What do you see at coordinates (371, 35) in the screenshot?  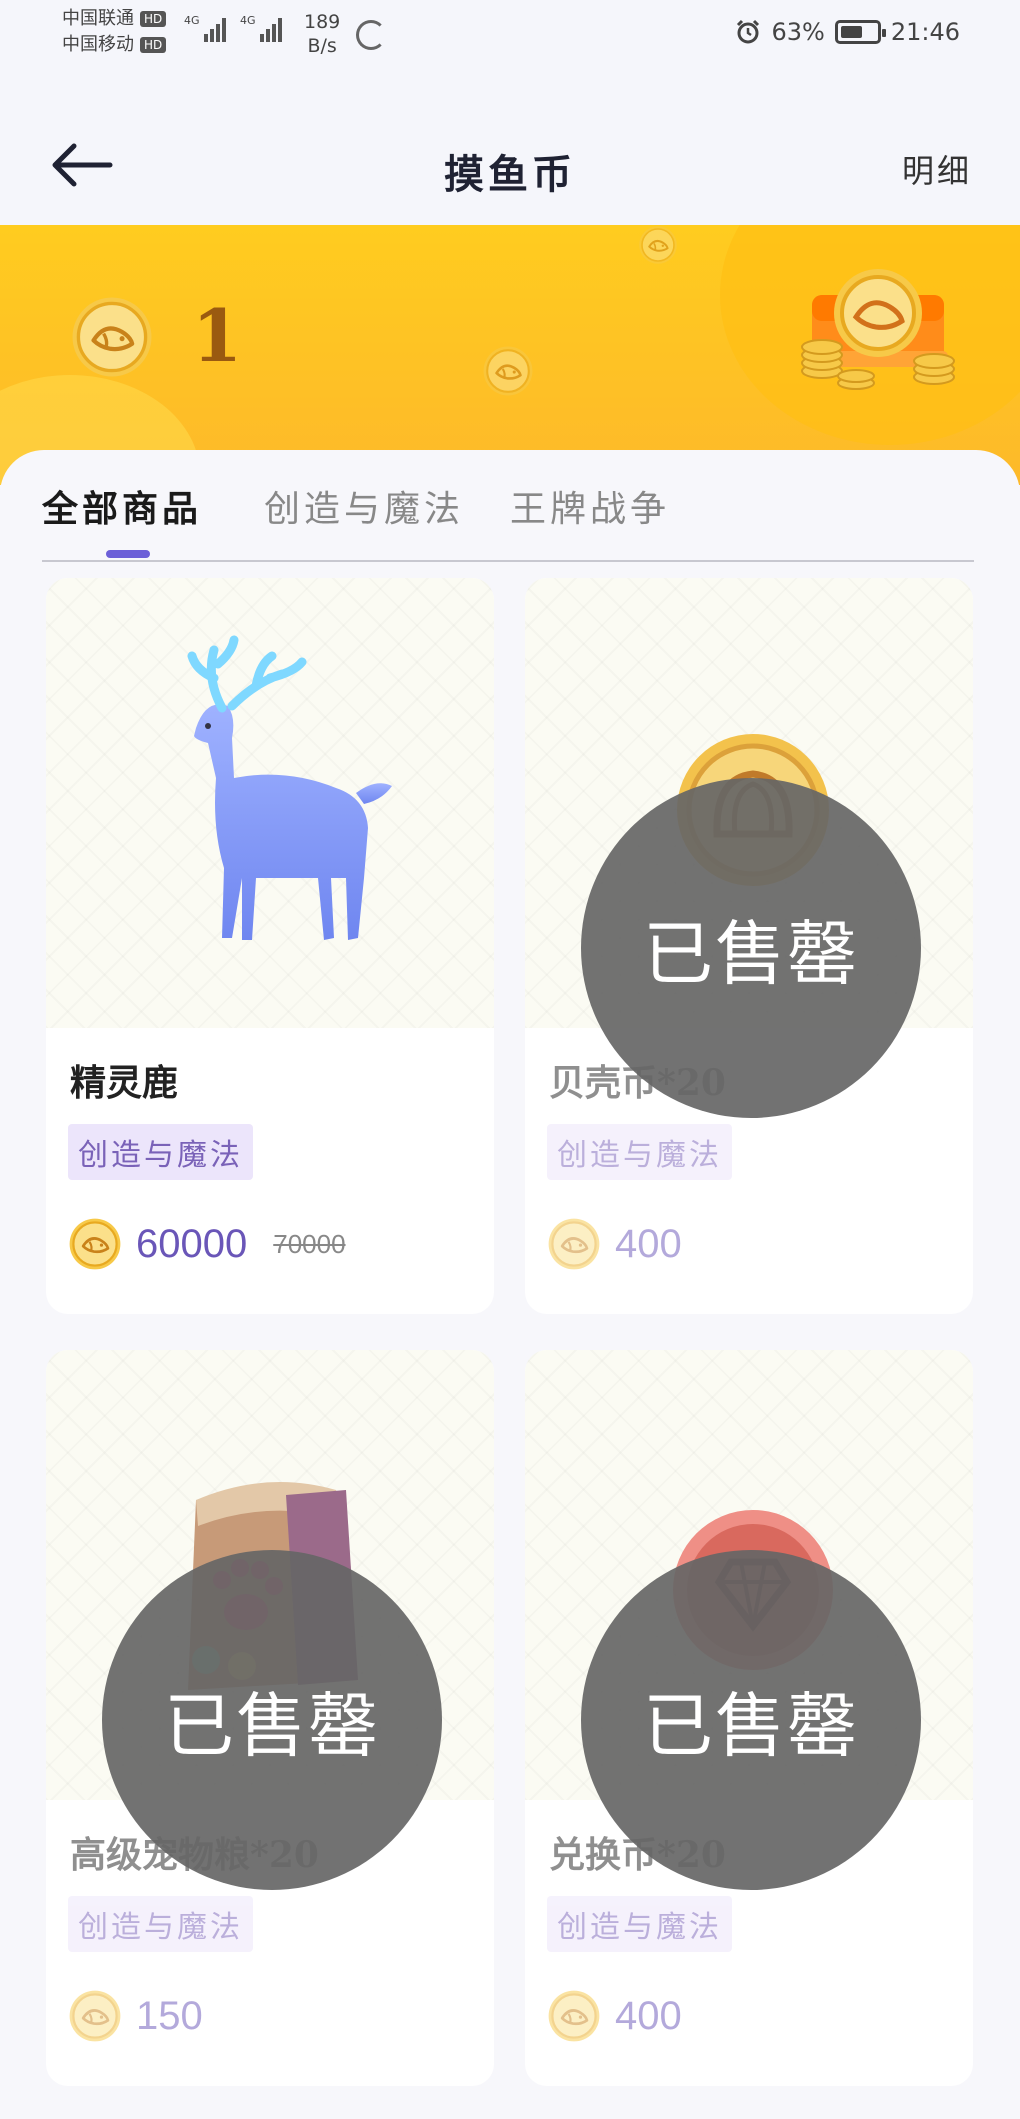 I see `loading-icon` at bounding box center [371, 35].